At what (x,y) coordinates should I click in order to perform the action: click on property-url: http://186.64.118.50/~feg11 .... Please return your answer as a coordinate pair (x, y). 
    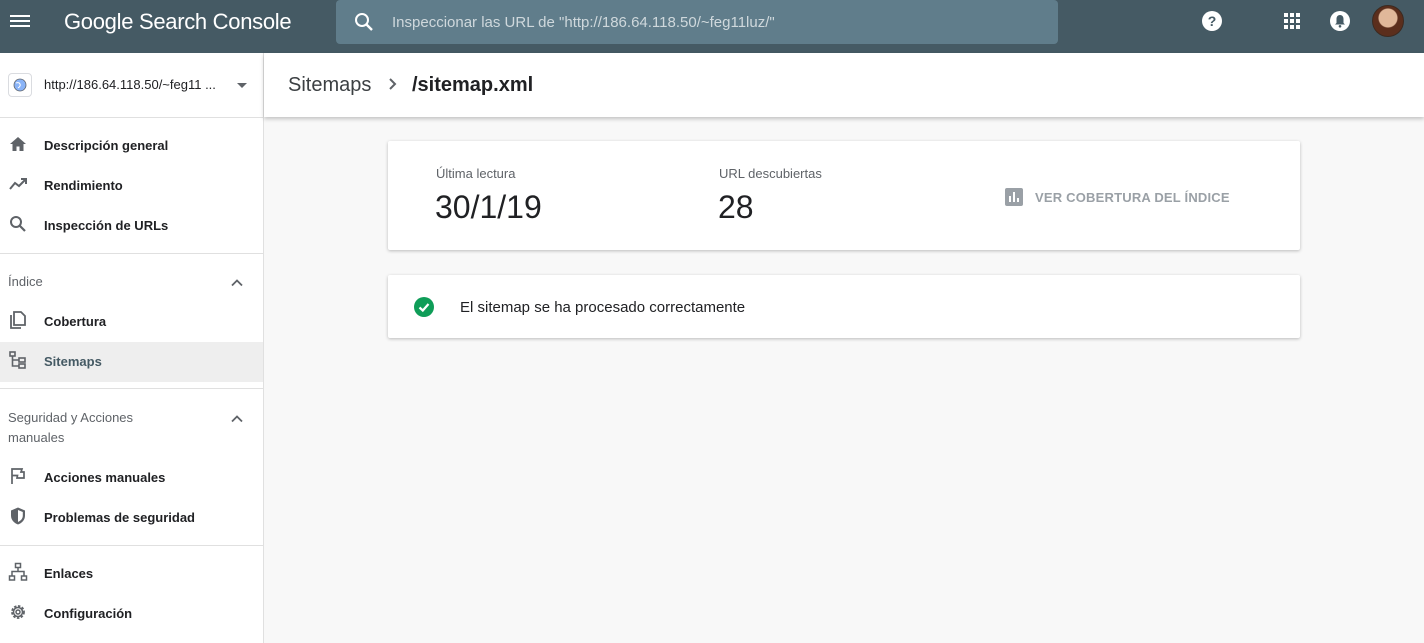
    Looking at the image, I should click on (130, 84).